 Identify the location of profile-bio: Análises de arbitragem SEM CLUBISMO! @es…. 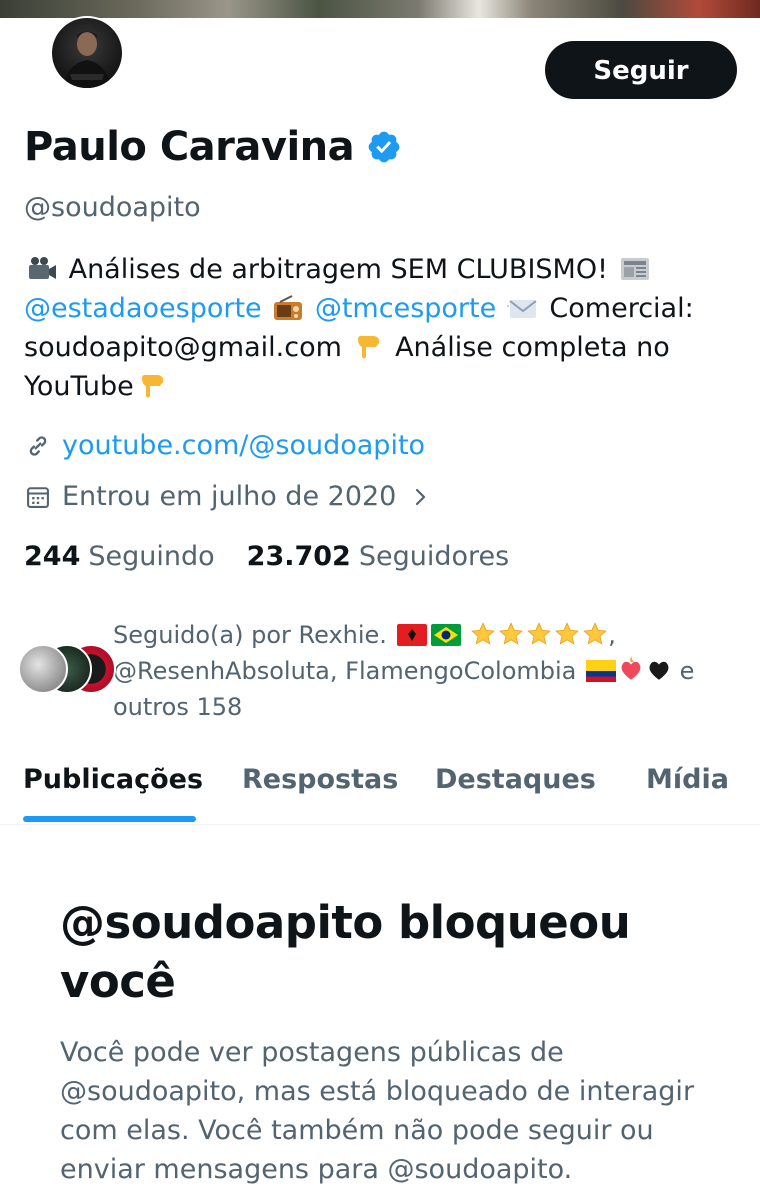
(374, 328).